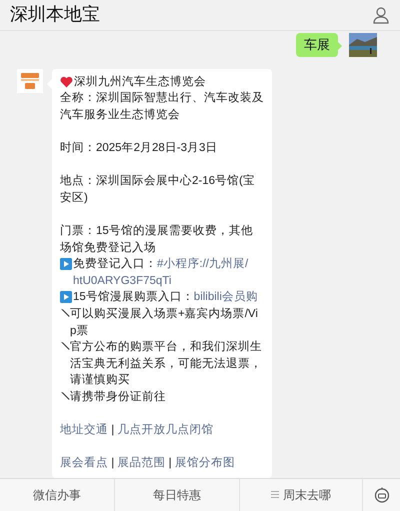 This screenshot has height=511, width=400. What do you see at coordinates (339, 45) in the screenshot?
I see `bubble-tail` at bounding box center [339, 45].